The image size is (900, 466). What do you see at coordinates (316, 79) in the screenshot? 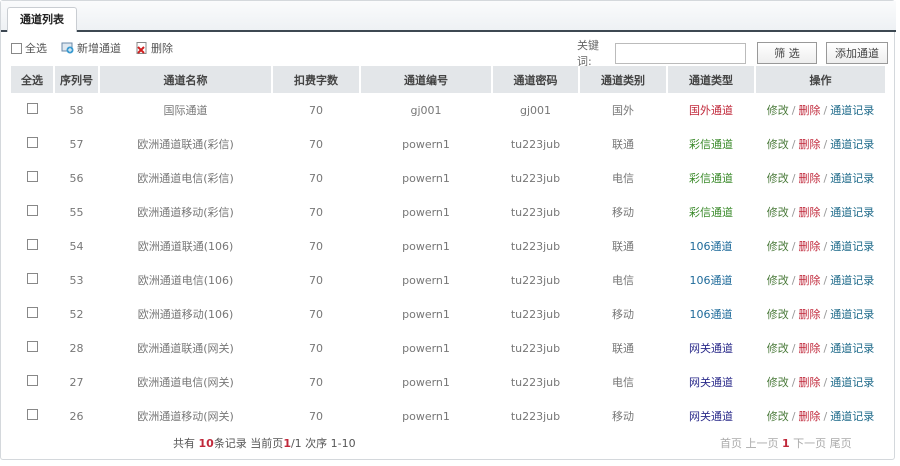
I see `column-header: 扣费字数` at bounding box center [316, 79].